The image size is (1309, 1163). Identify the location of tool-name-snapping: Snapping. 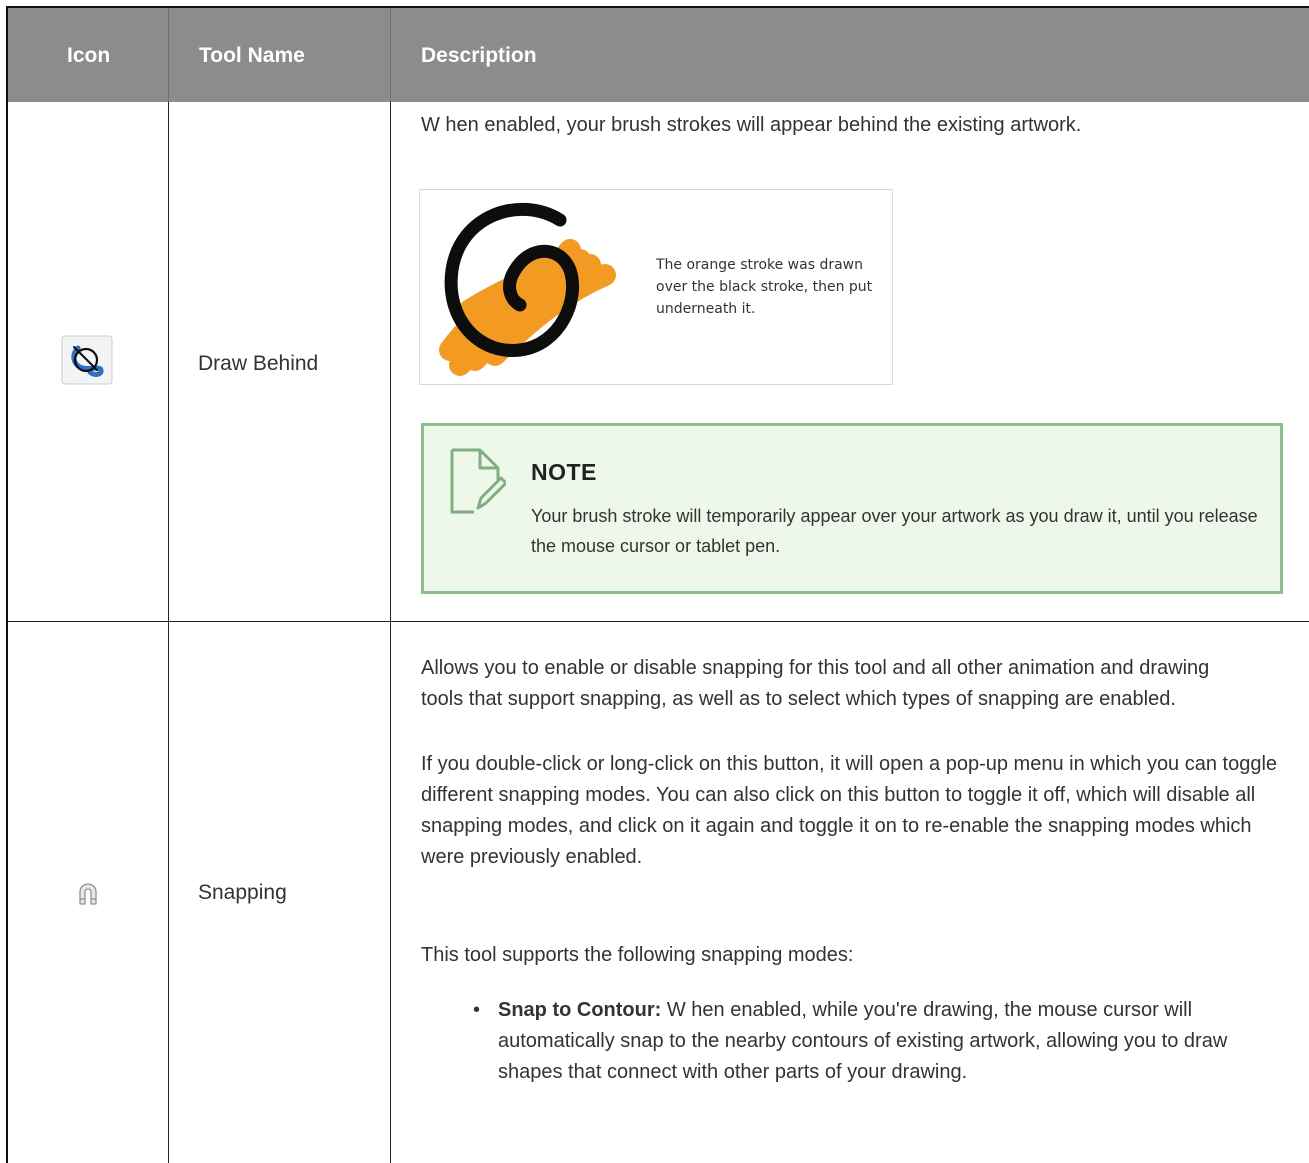
(242, 892).